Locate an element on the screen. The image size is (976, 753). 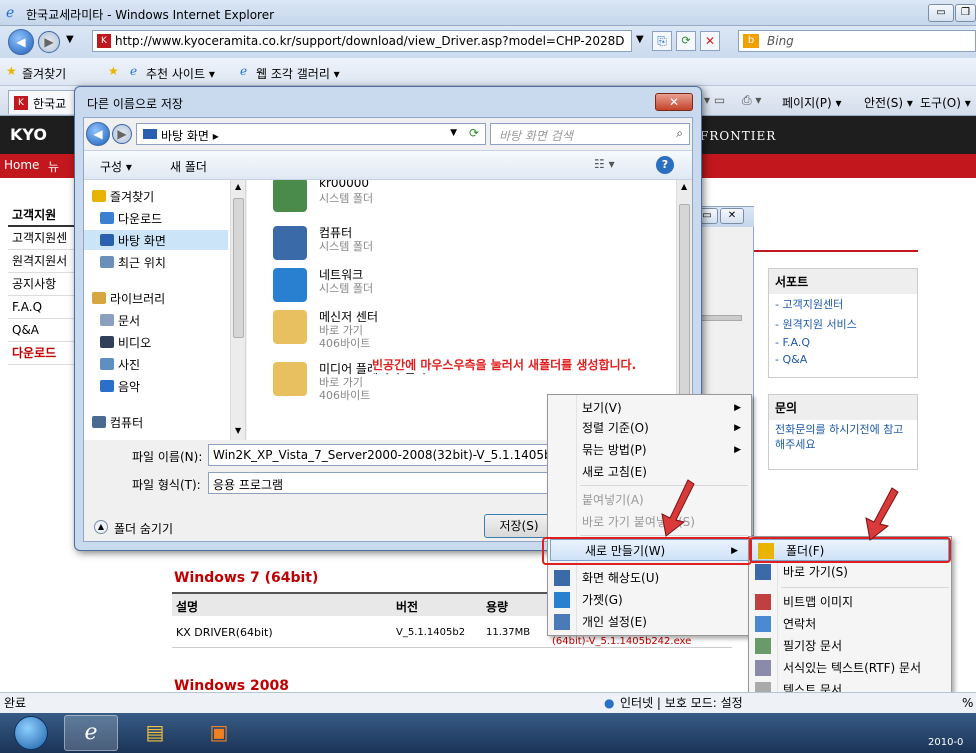
tree-item: 바탕 화면 is located at coordinates (156, 240).